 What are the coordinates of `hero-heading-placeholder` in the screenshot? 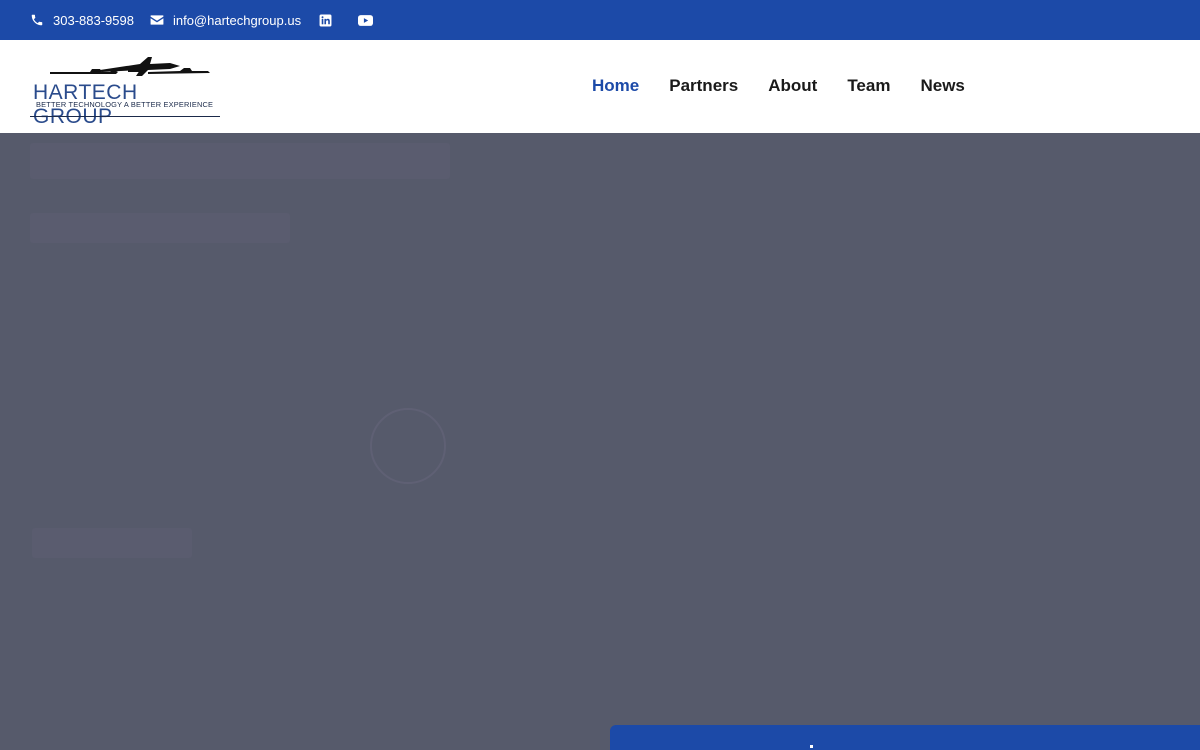 It's located at (240, 161).